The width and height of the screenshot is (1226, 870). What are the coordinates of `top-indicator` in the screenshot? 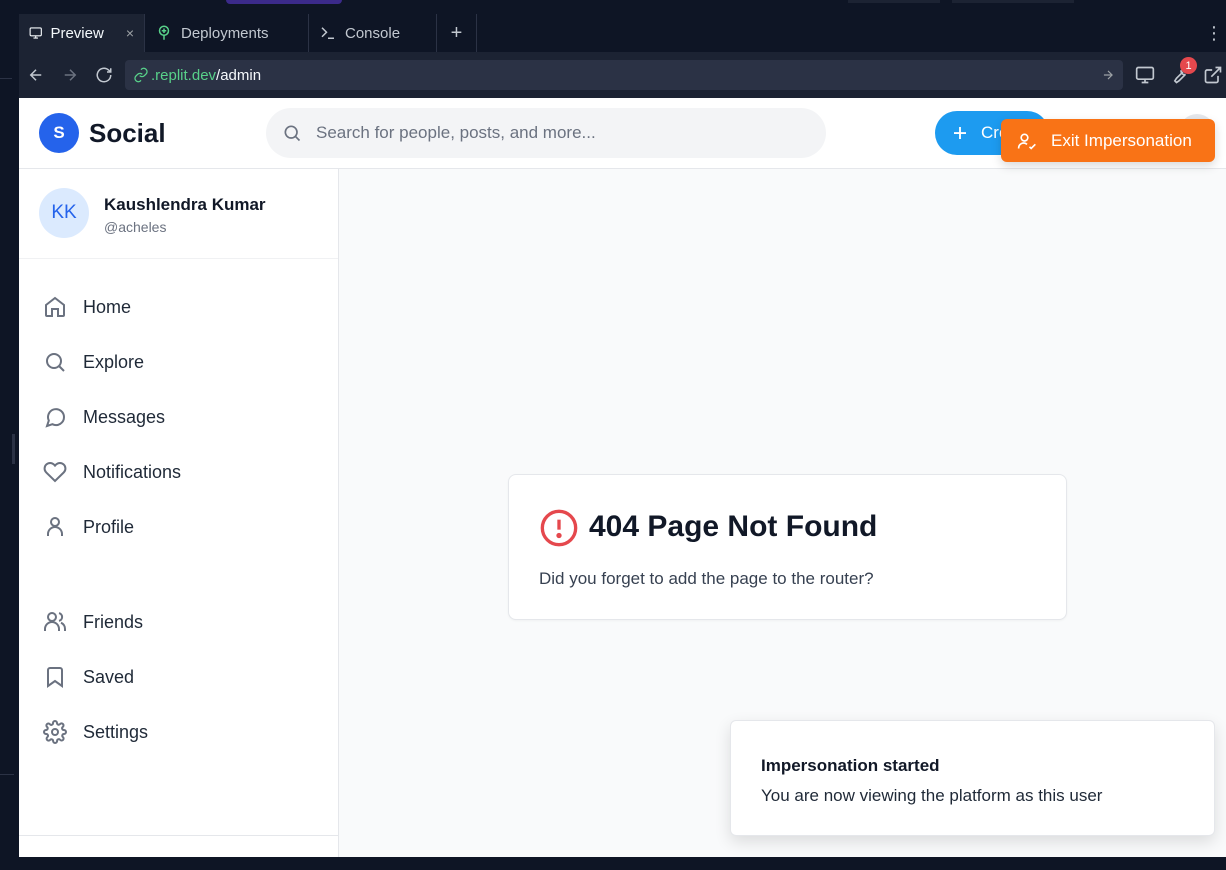 It's located at (284, 2).